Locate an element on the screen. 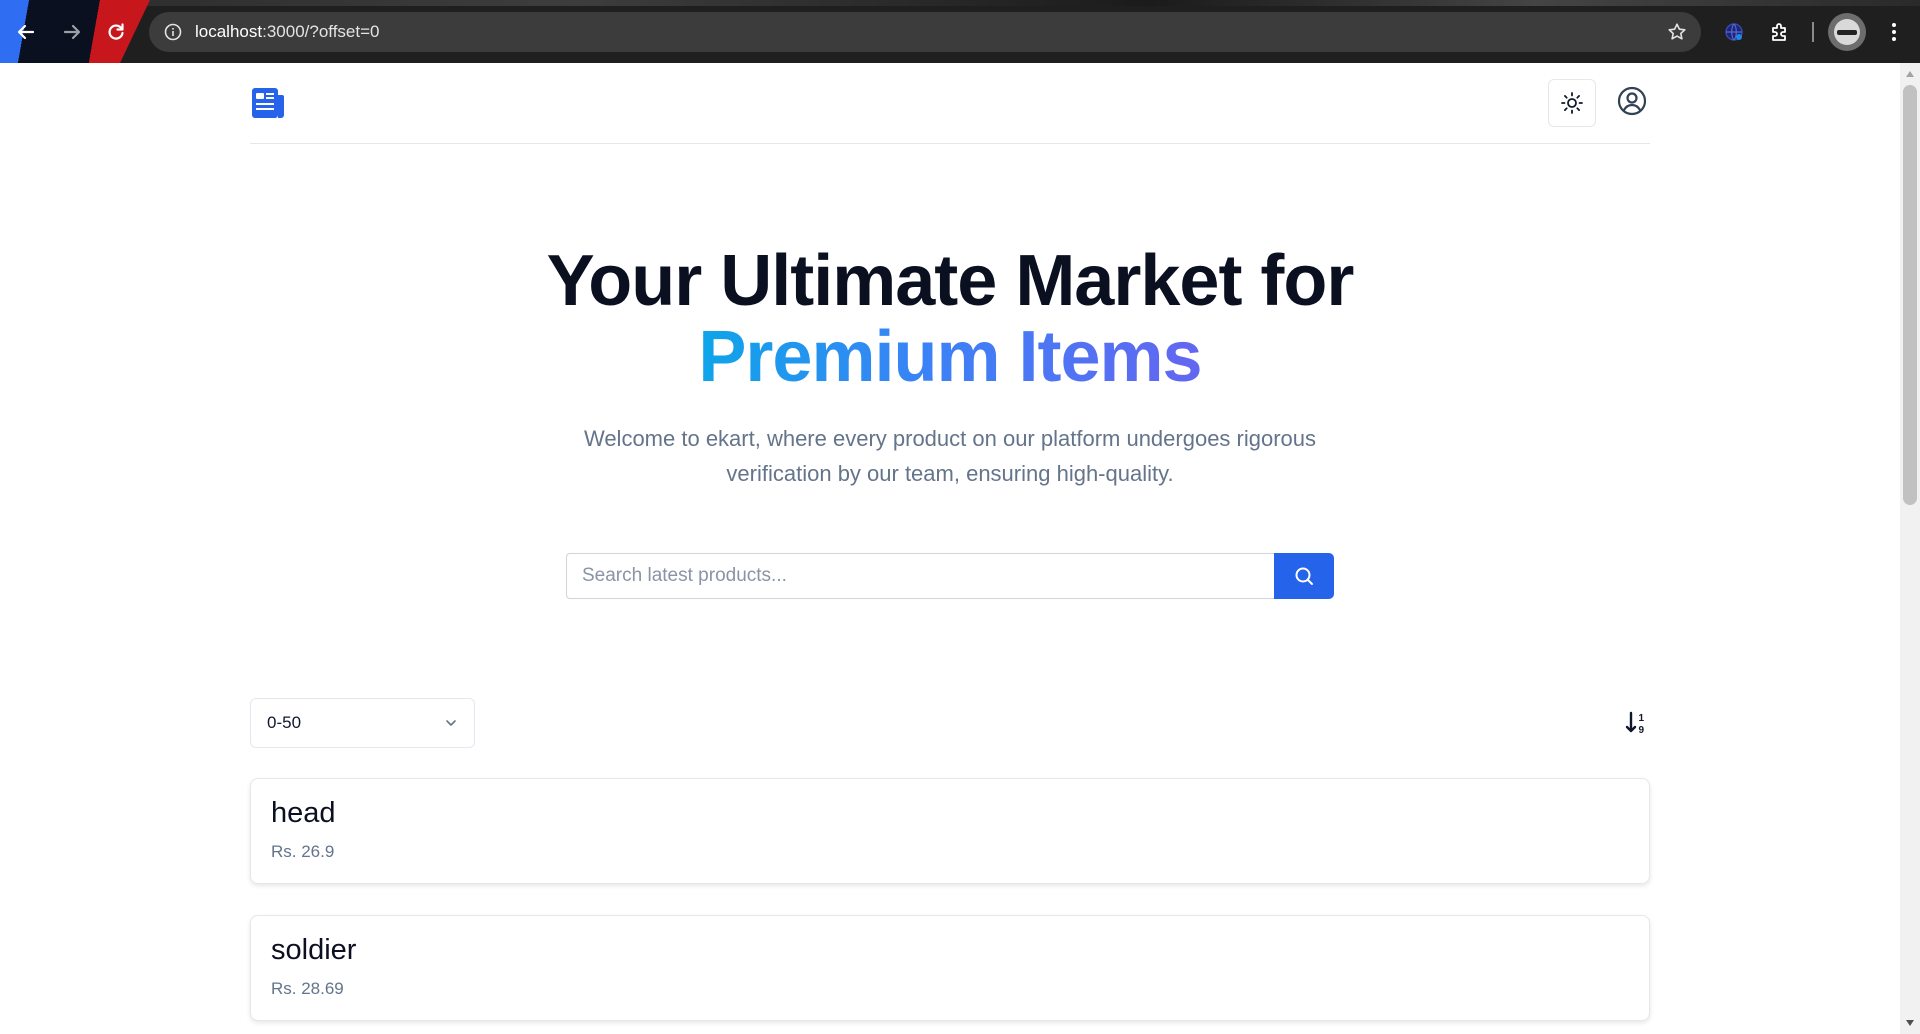  scrollbar-thumb is located at coordinates (1910, 295).